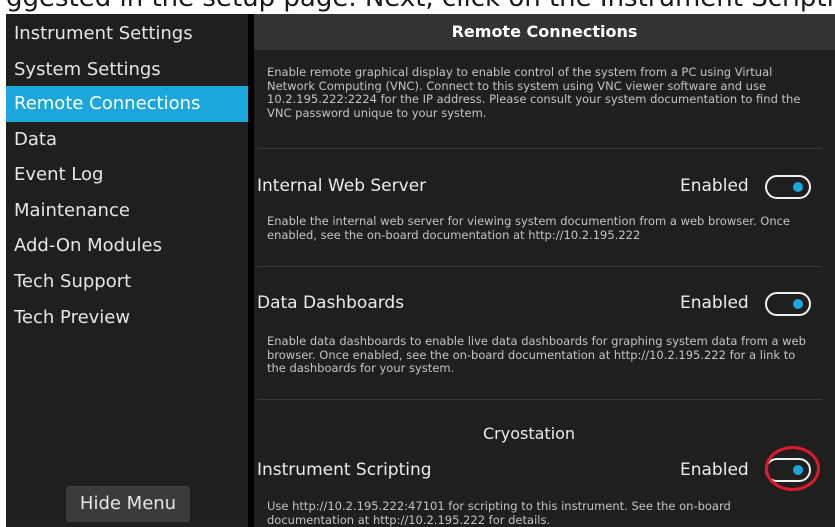 This screenshot has width=835, height=527. What do you see at coordinates (714, 303) in the screenshot?
I see `data-dashboards-status: Enabled` at bounding box center [714, 303].